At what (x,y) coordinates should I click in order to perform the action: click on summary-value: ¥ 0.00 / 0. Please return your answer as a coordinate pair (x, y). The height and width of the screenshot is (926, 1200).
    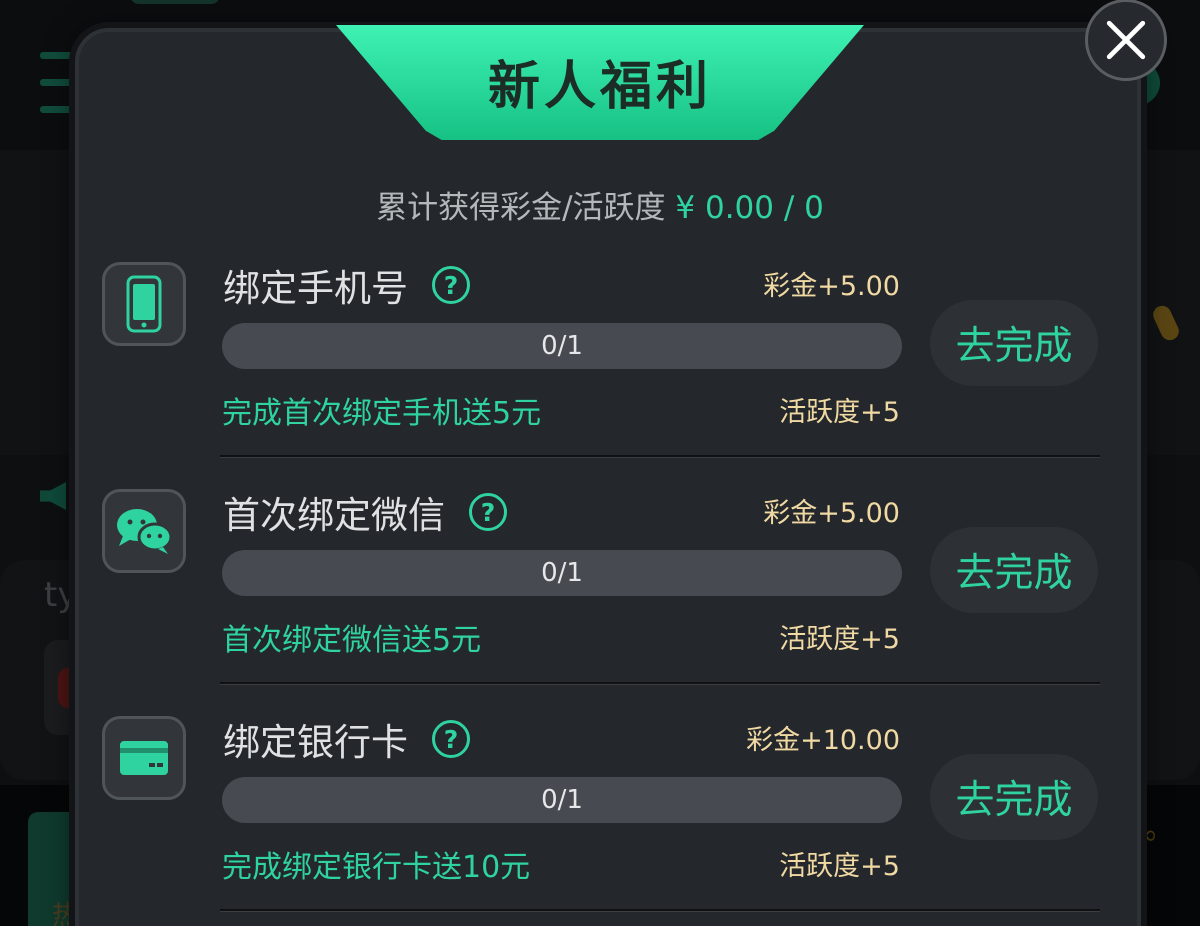
    Looking at the image, I should click on (749, 208).